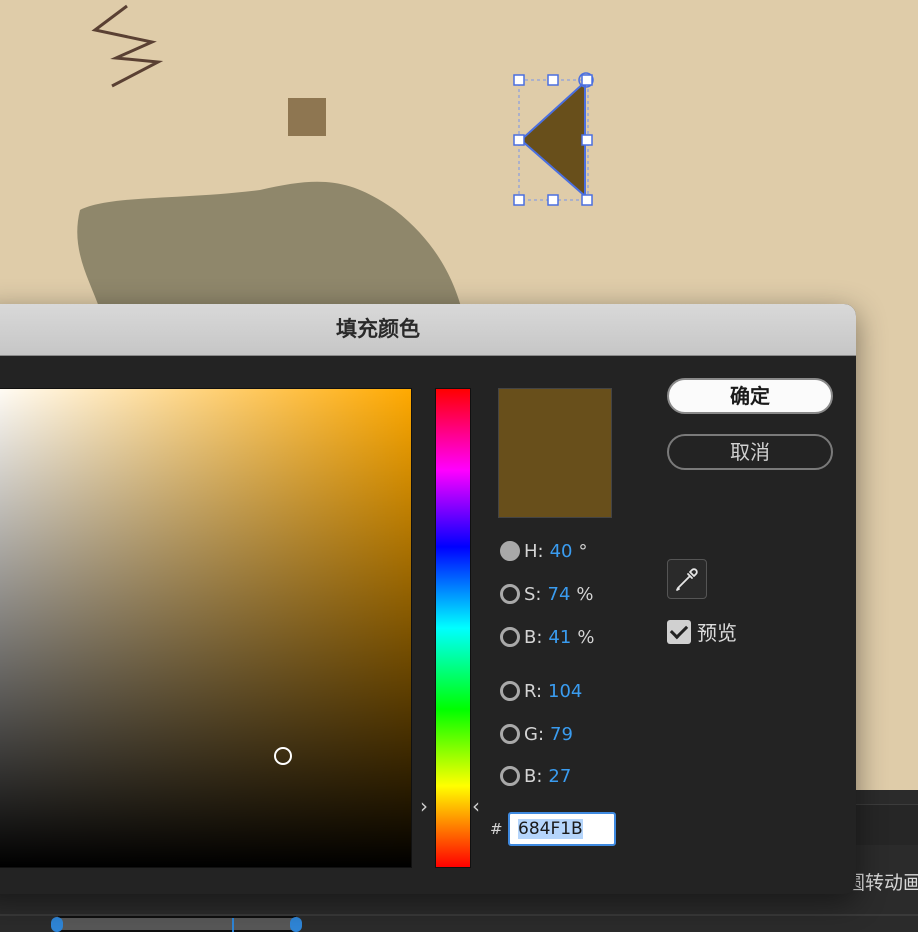 Image resolution: width=918 pixels, height=932 pixels. Describe the element at coordinates (453, 628) in the screenshot. I see `hue-slider` at that location.